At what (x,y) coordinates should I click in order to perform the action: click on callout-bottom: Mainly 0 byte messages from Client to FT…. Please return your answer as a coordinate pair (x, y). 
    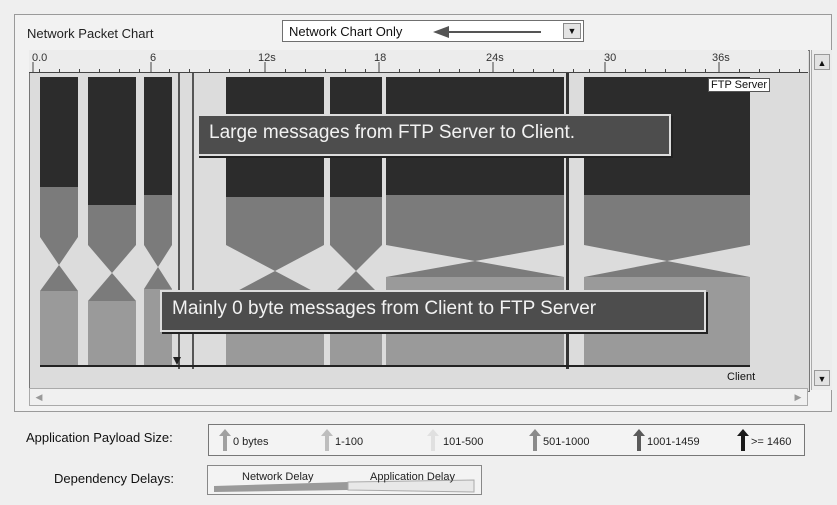
    Looking at the image, I should click on (433, 311).